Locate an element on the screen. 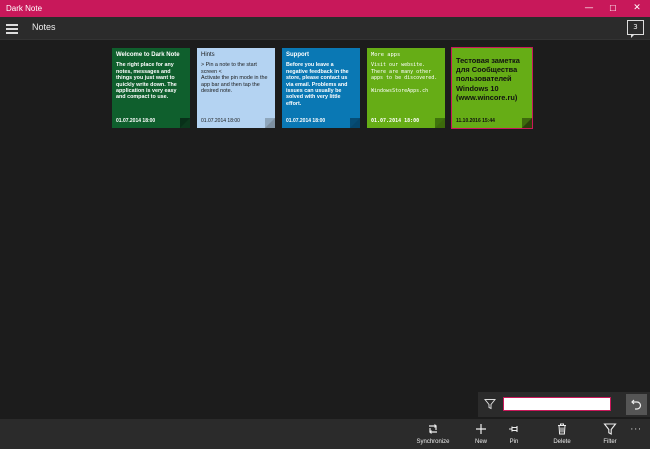 This screenshot has width=650, height=449. note-title: Hints is located at coordinates (208, 55).